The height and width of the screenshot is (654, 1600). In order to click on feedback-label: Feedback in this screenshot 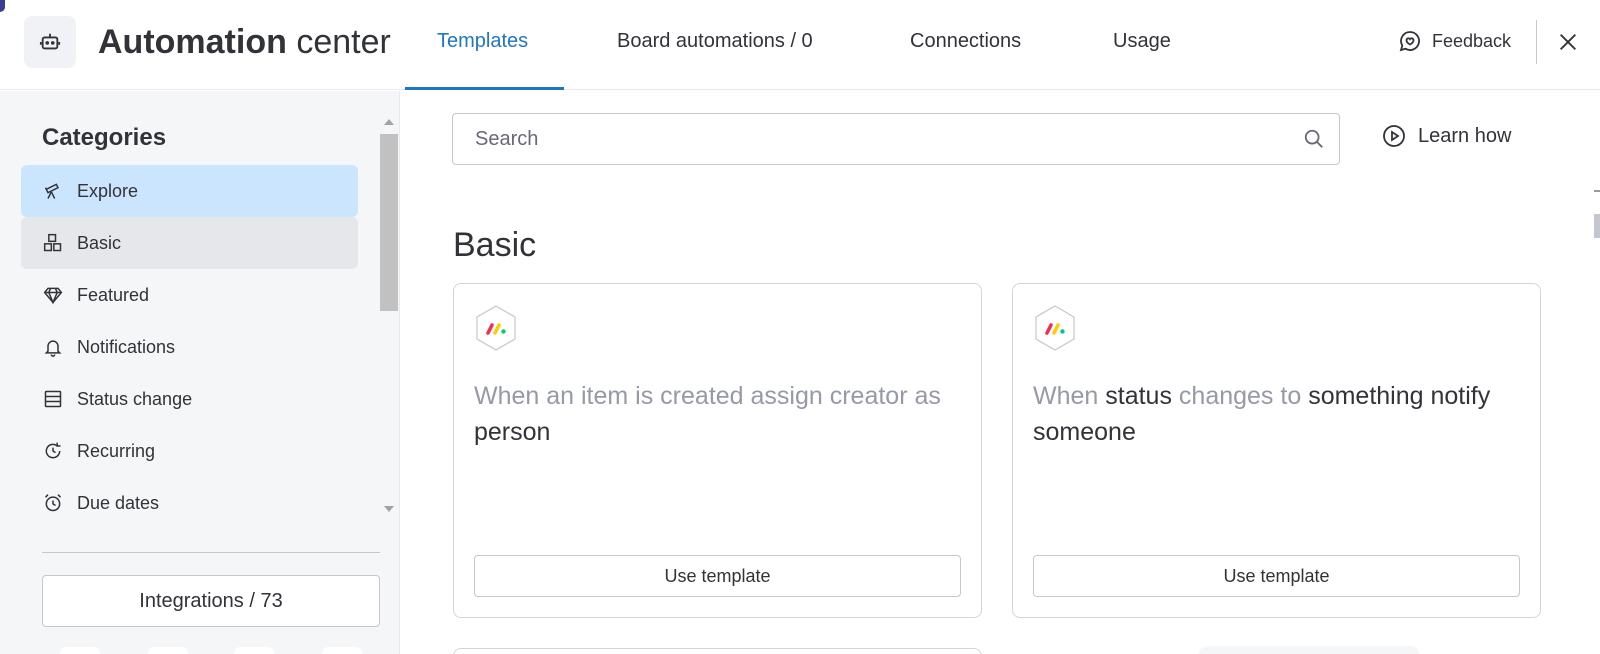, I will do `click(1472, 41)`.